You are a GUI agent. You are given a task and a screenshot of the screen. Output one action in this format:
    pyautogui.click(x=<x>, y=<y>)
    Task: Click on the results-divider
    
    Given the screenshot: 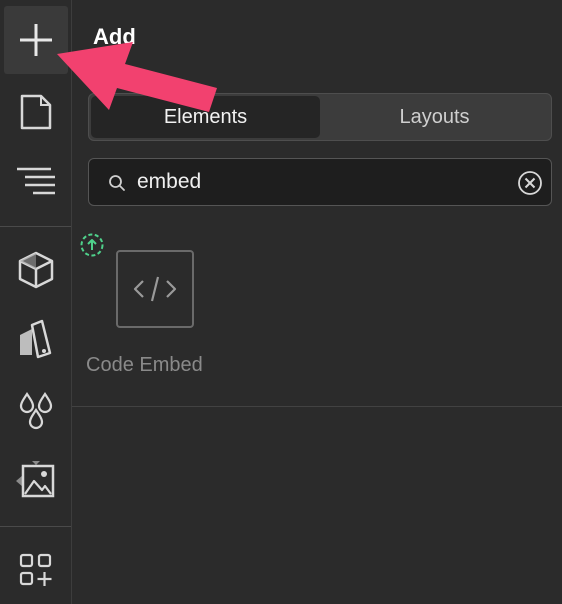 What is the action you would take?
    pyautogui.click(x=317, y=406)
    